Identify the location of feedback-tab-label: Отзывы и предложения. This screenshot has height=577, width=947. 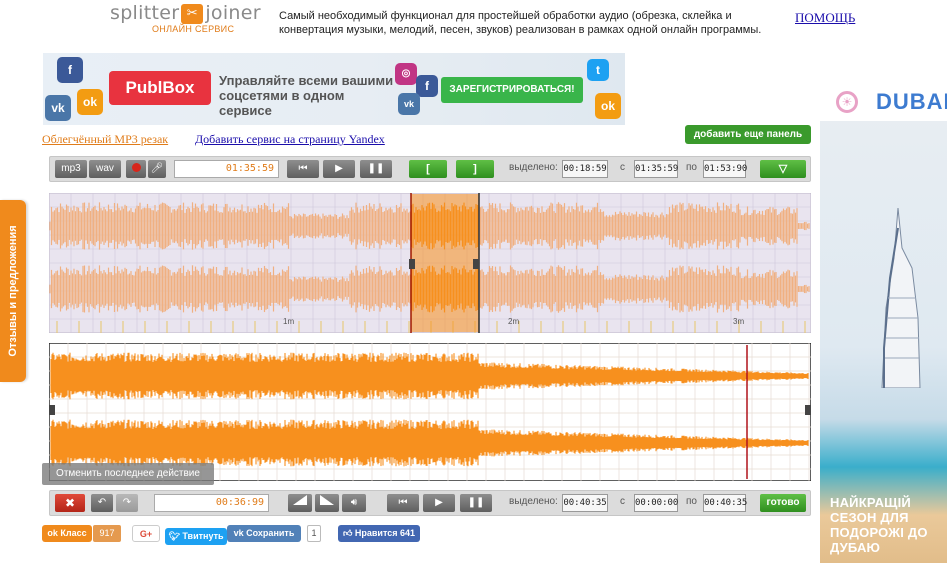
(13, 291).